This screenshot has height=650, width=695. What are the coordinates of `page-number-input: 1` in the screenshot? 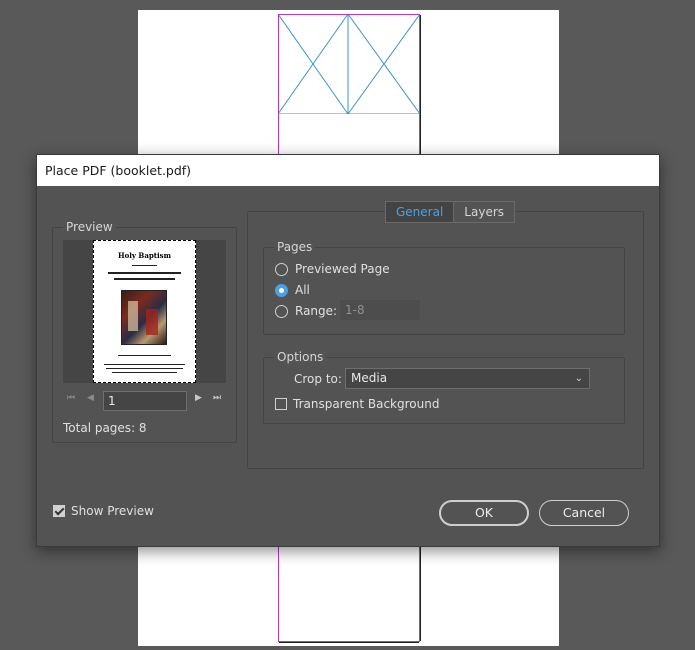 It's located at (145, 401).